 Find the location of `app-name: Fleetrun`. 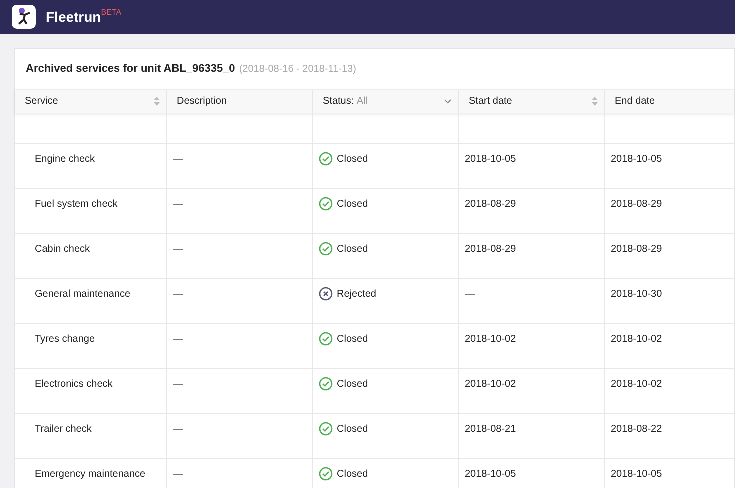

app-name: Fleetrun is located at coordinates (74, 17).